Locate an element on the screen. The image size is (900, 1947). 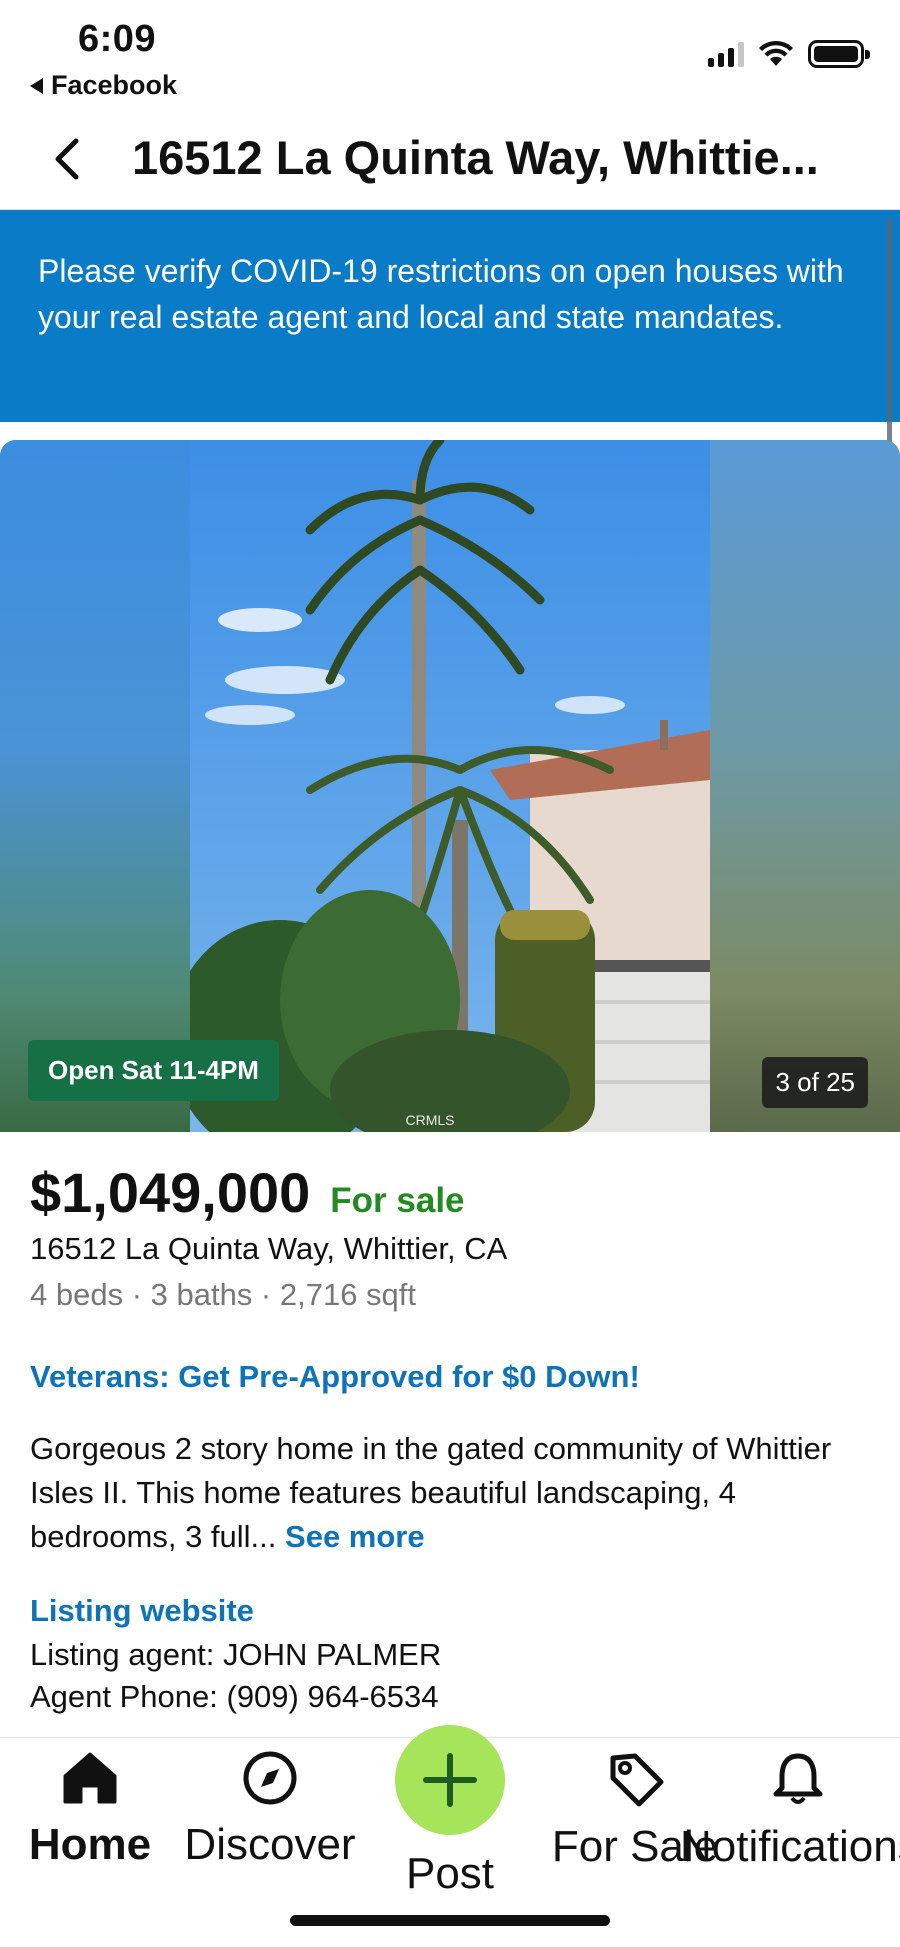
veterans-preapproval-link: Veterans: Get Pre-Approved for $0 Down! is located at coordinates (450, 1377).